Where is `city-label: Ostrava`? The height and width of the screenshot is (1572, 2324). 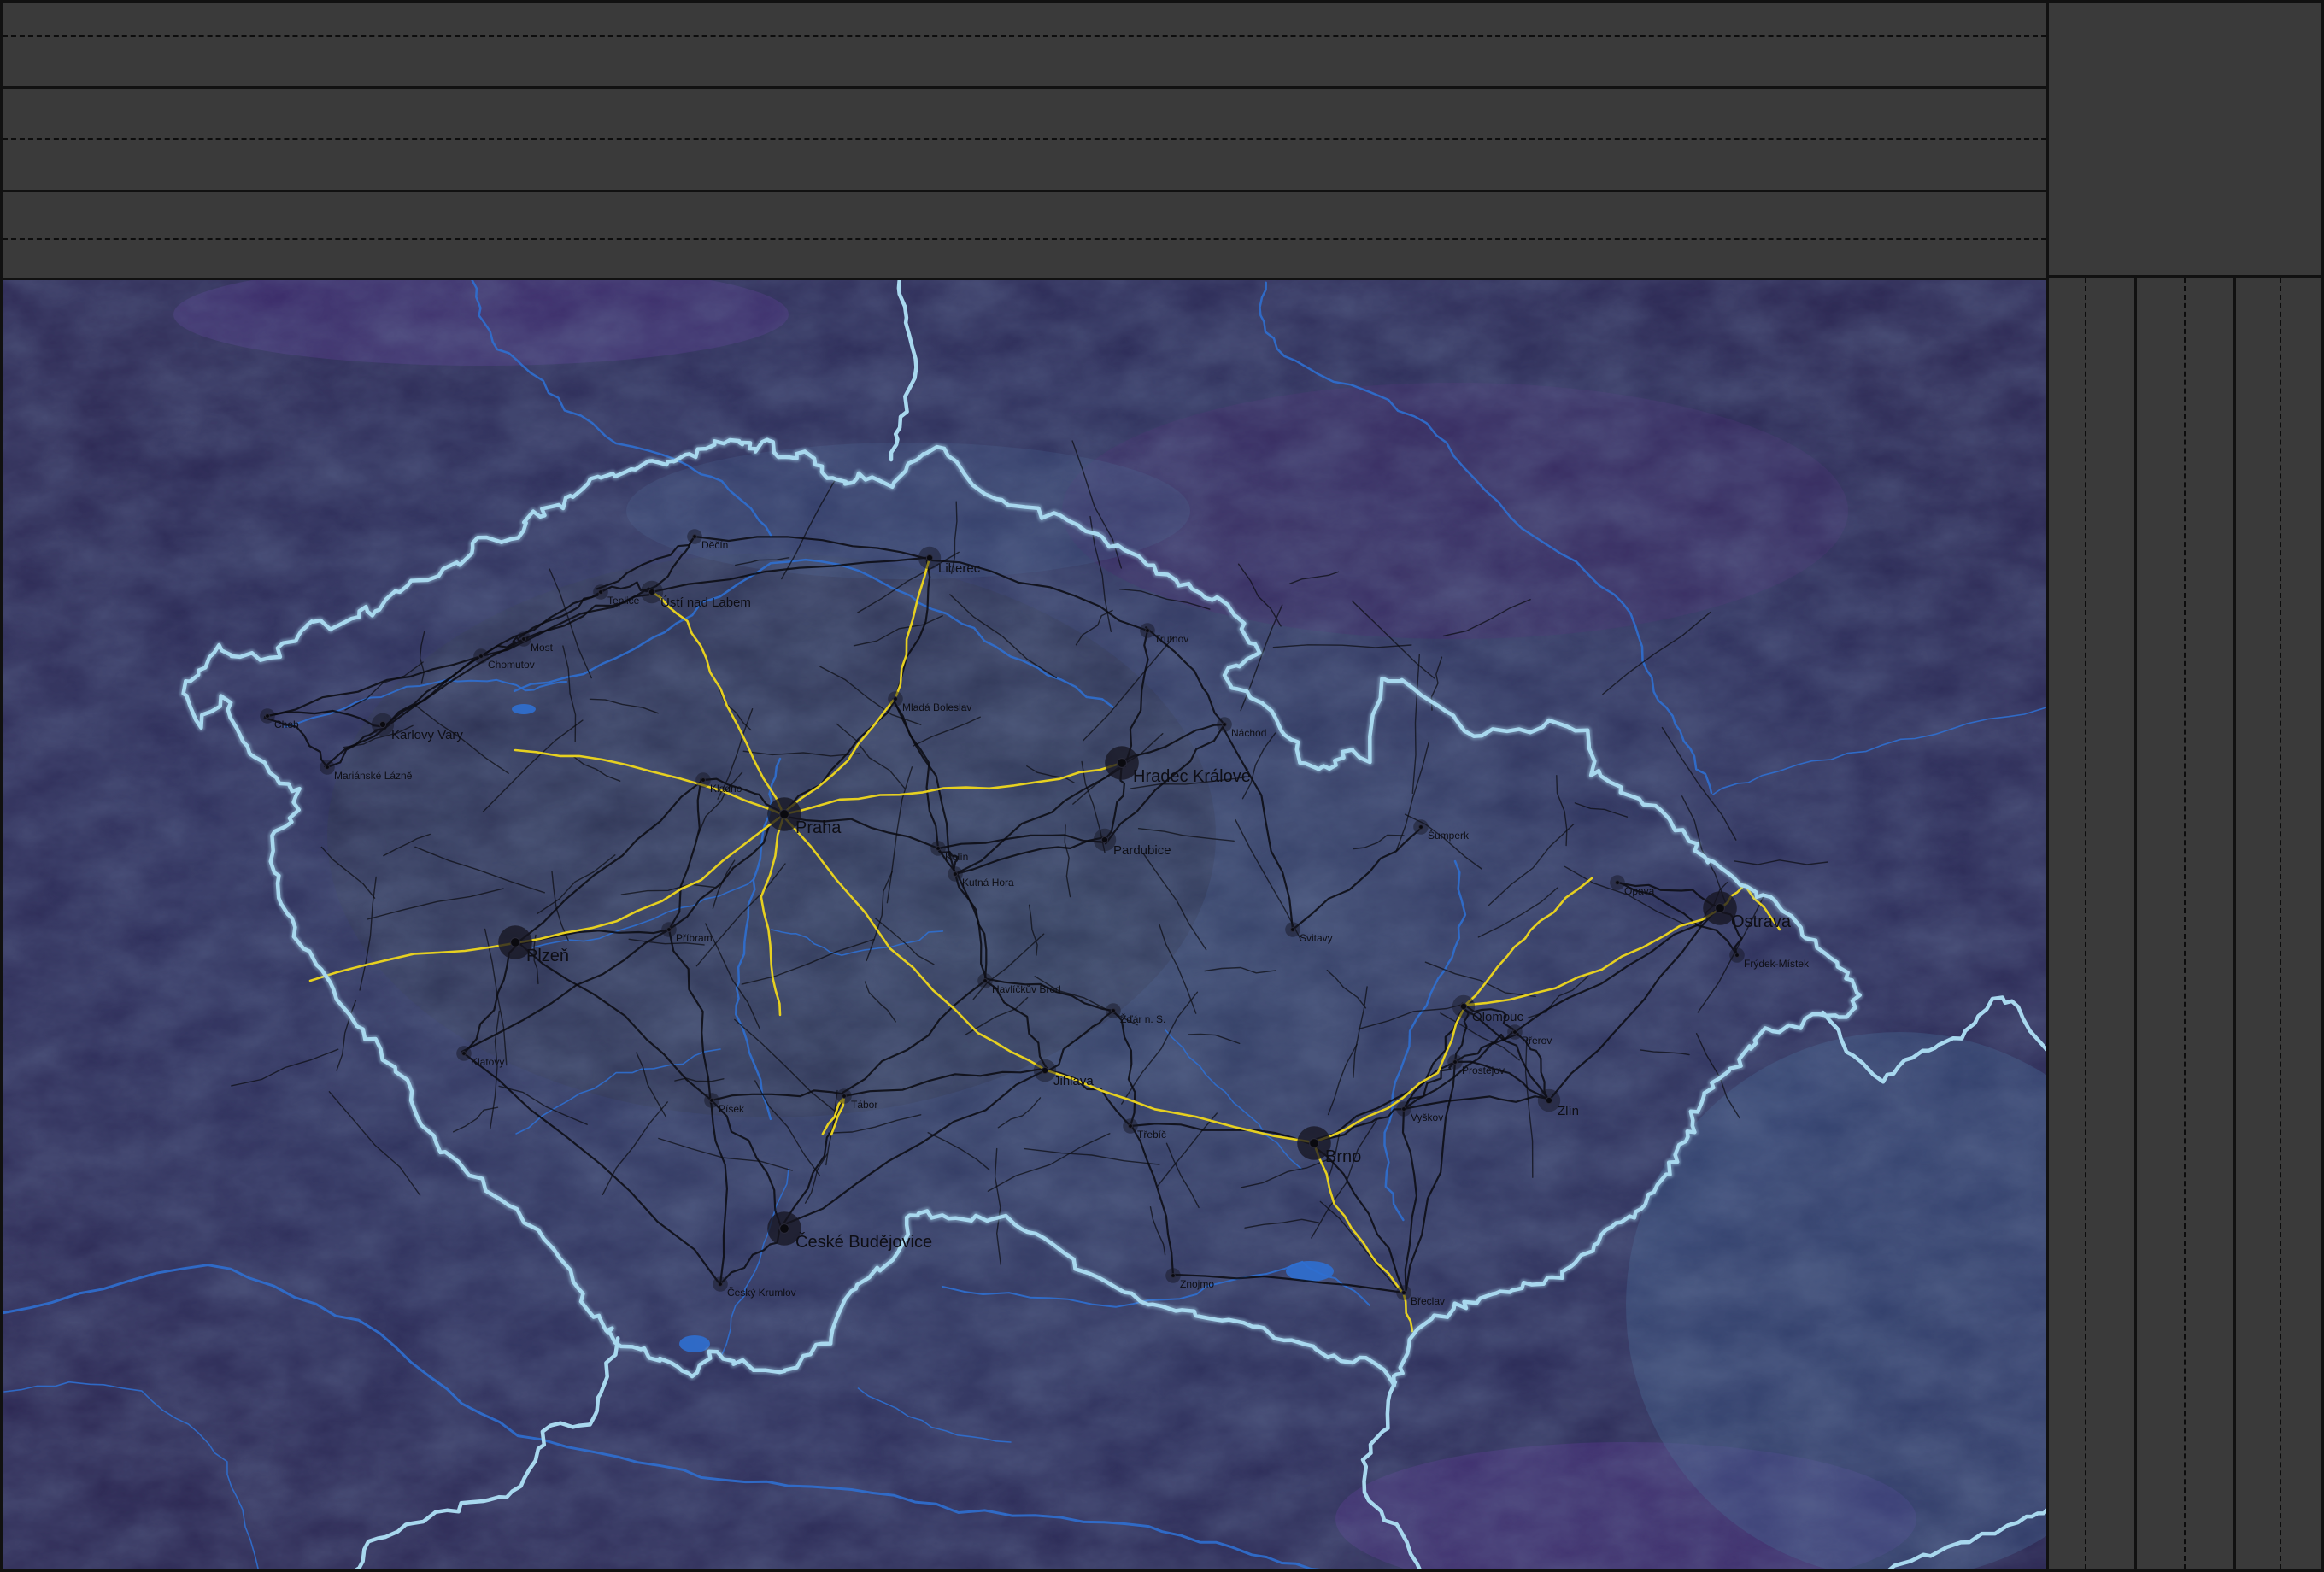
city-label: Ostrava is located at coordinates (1761, 921).